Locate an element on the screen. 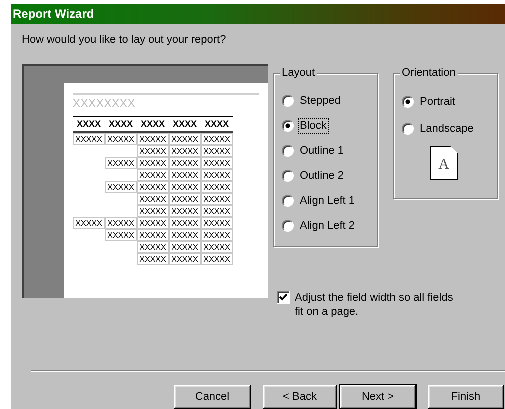 The width and height of the screenshot is (505, 409). checkbox is located at coordinates (283, 297).